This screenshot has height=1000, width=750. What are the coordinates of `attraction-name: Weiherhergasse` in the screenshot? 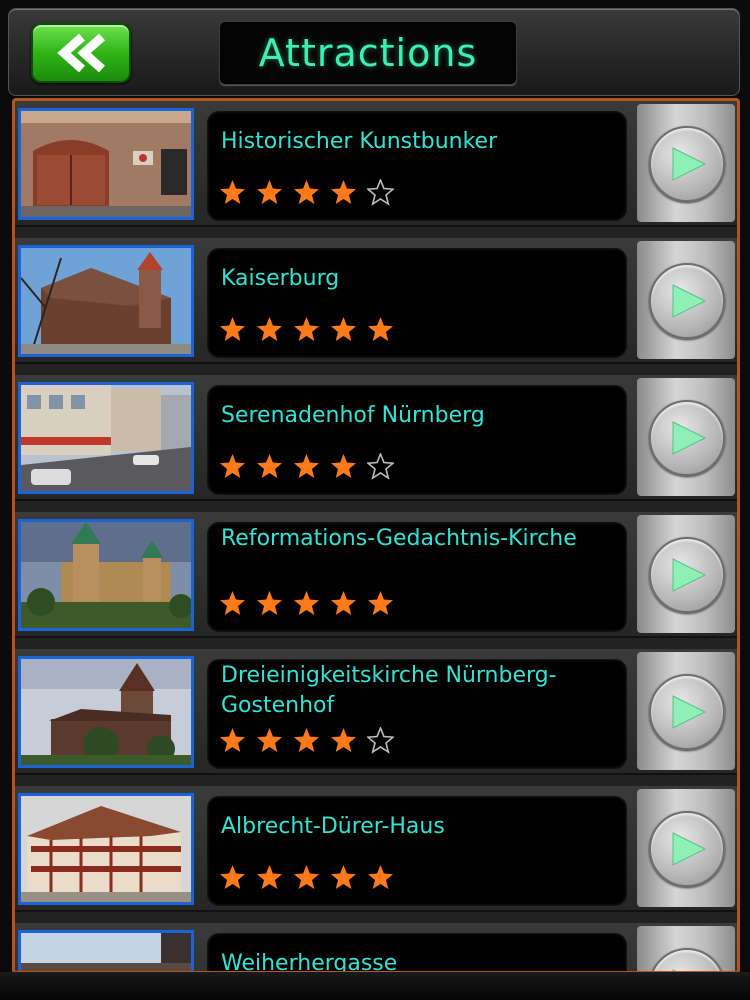 It's located at (309, 962).